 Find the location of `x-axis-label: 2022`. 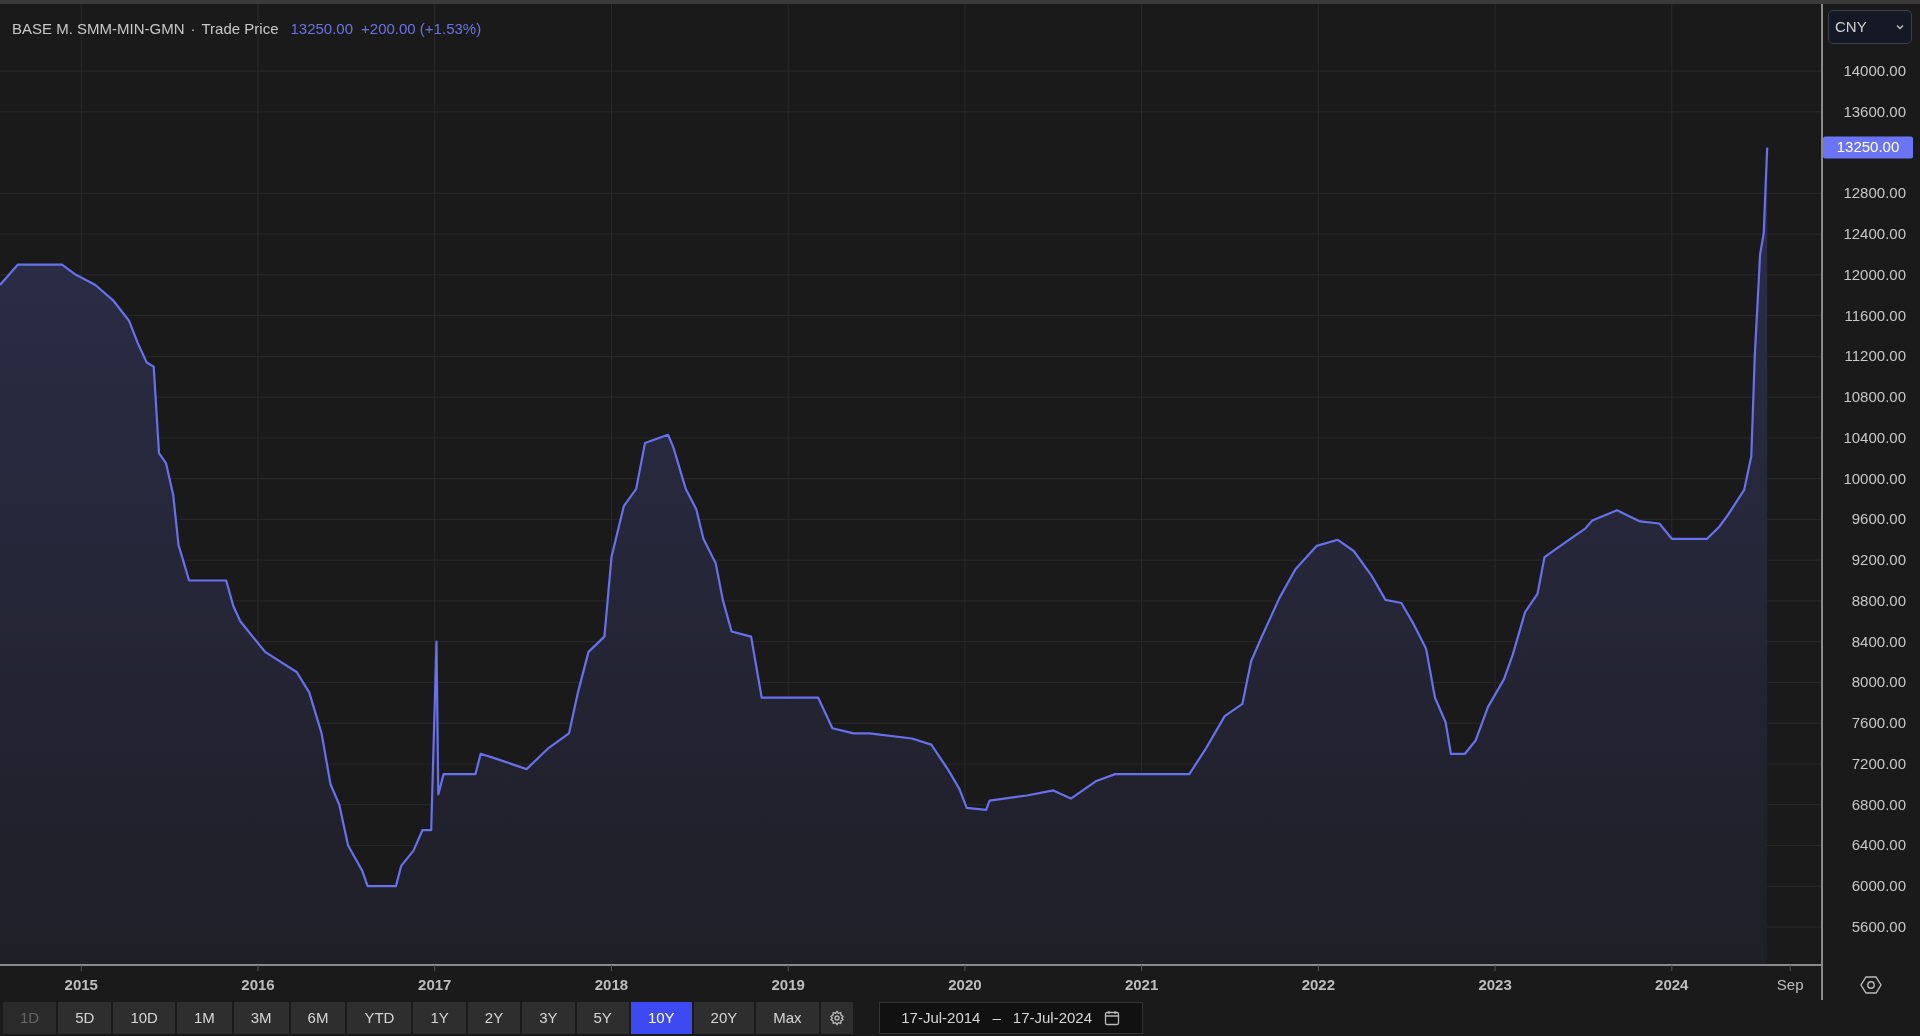

x-axis-label: 2022 is located at coordinates (1318, 984).